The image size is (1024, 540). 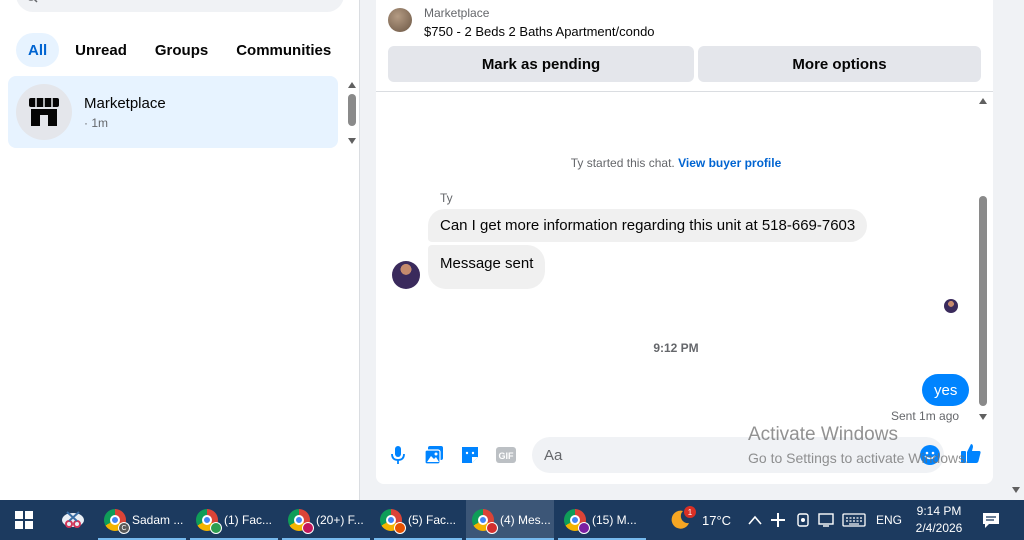 What do you see at coordinates (44, 112) in the screenshot?
I see `marketplace-store-icon` at bounding box center [44, 112].